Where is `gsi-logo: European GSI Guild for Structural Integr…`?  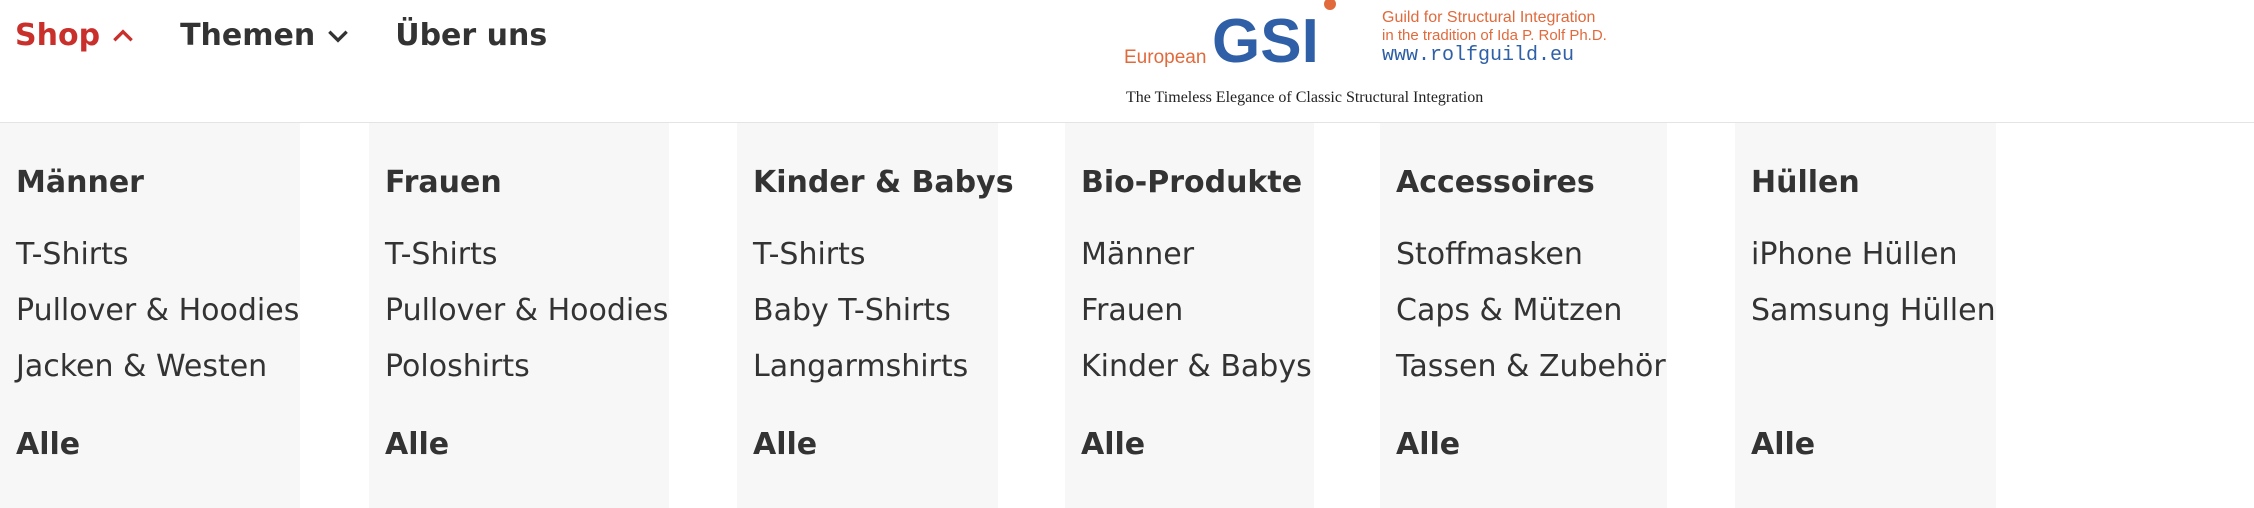
gsi-logo: European GSI Guild for Structural Integr… is located at coordinates (1380, 56).